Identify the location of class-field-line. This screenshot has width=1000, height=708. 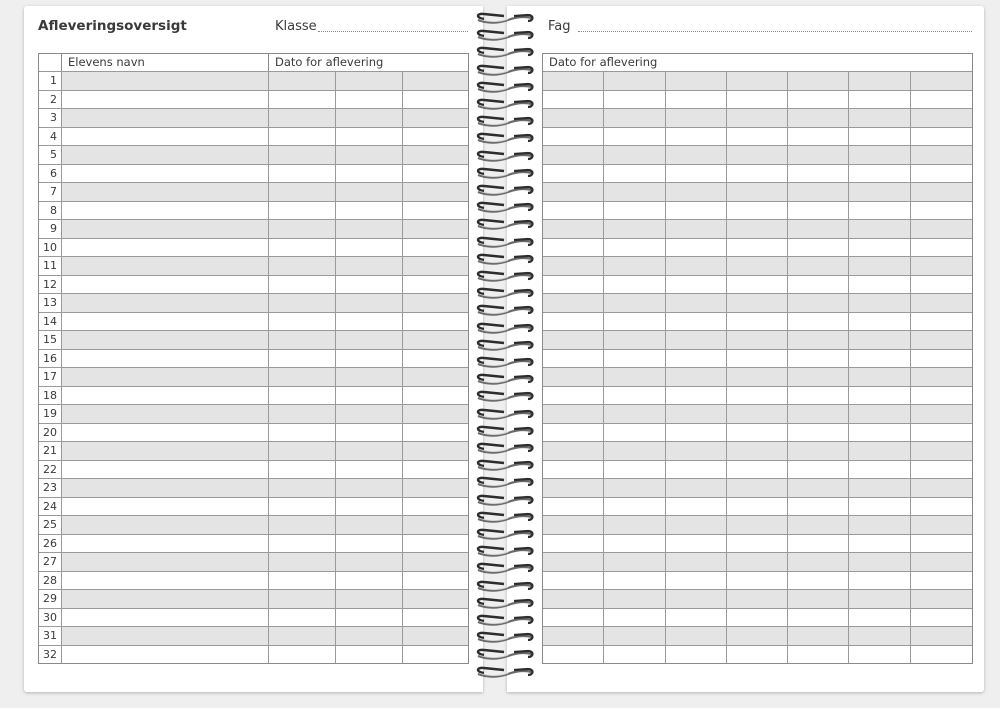
(393, 31).